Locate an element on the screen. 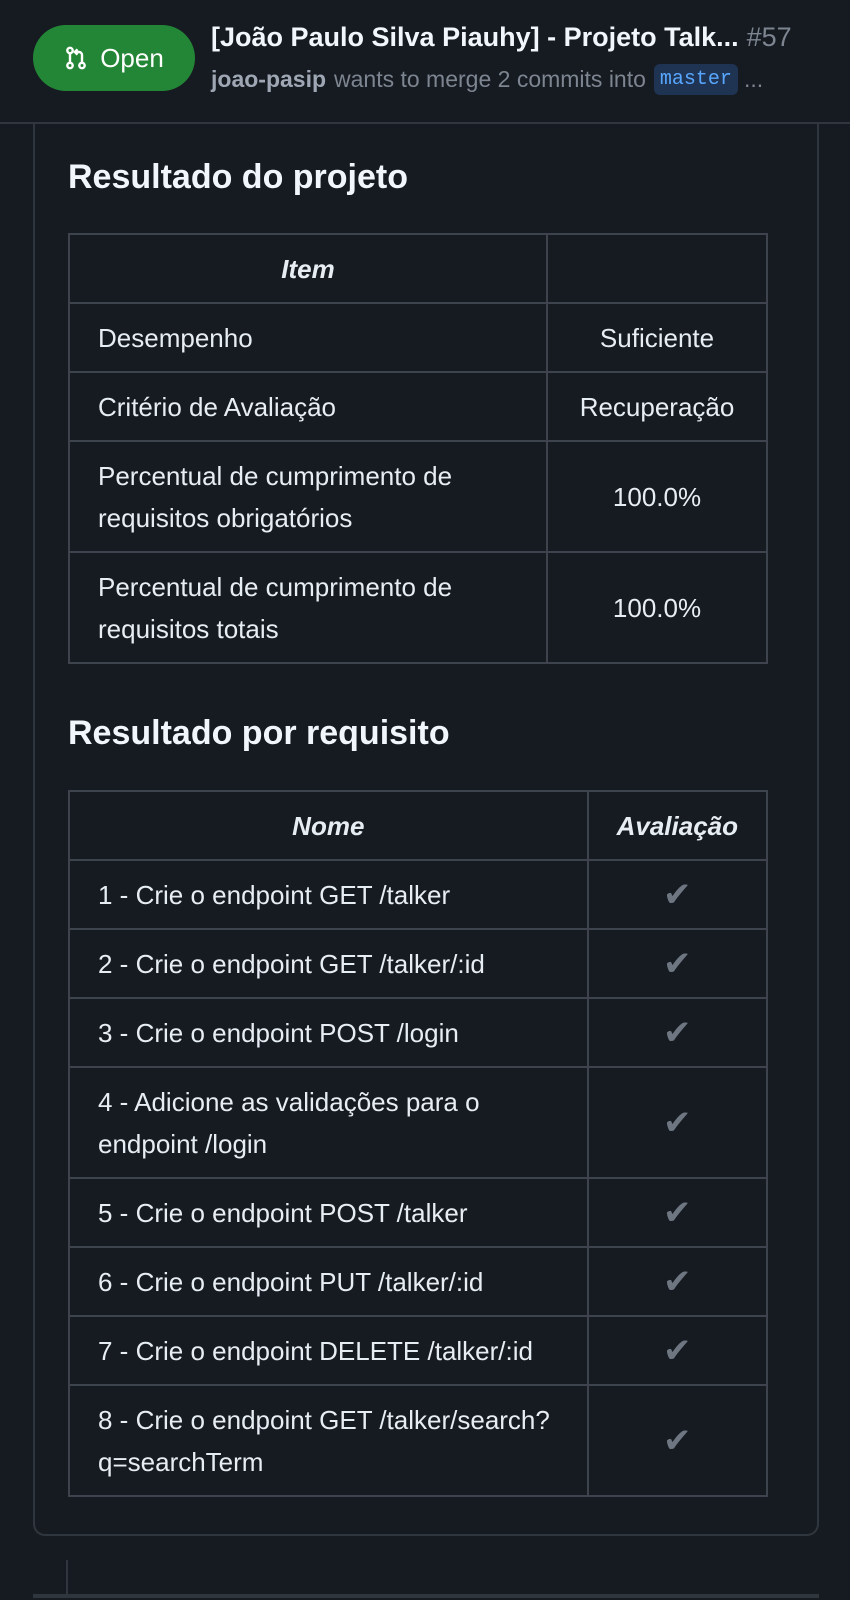  table-row: 1 - Crie o endpoint GET /talker ✔ is located at coordinates (418, 894).